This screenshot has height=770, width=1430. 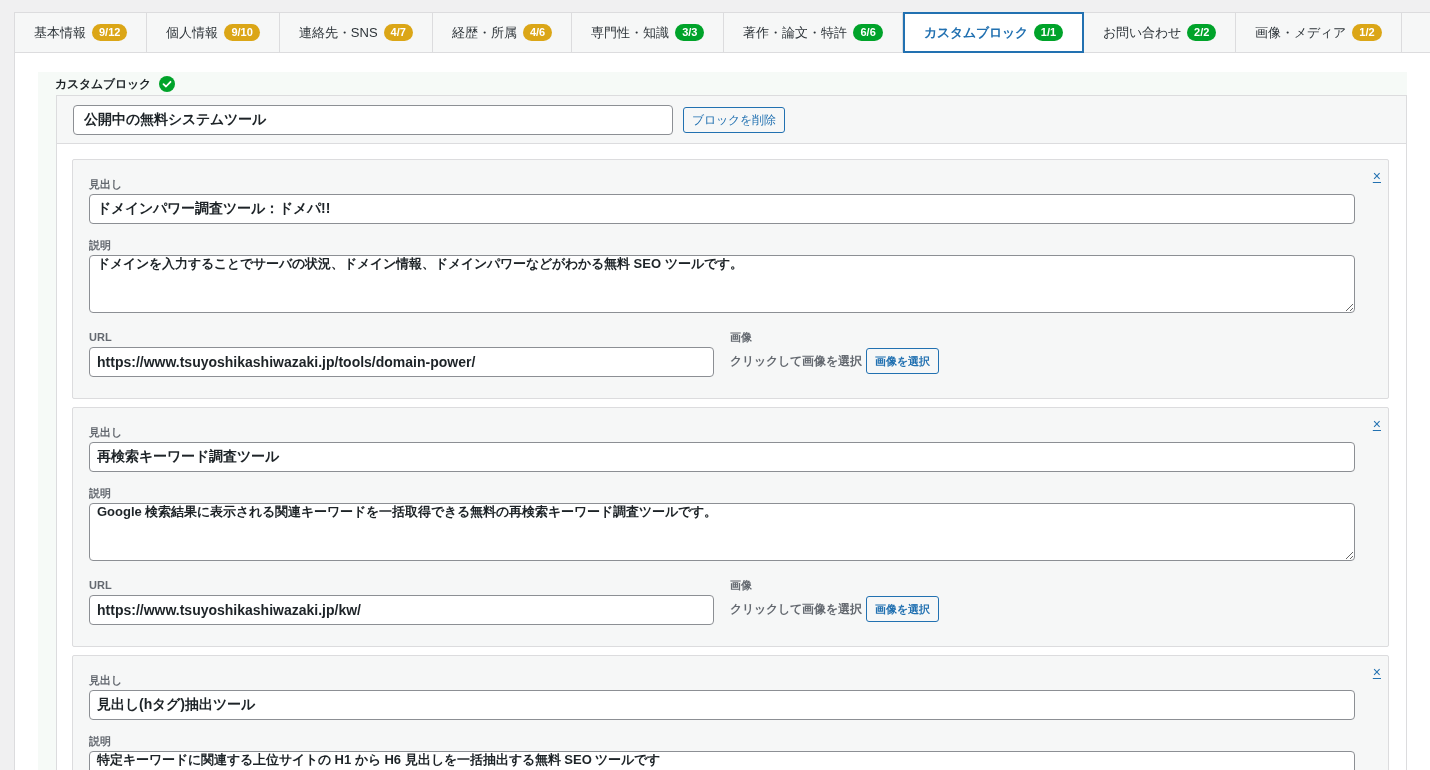 What do you see at coordinates (722, 284) in the screenshot?
I see `description-field: ドメインを入力することでサーバの状況、ドメイン情報、ドメインパワーなどがわかる無料 SEO ツールです。` at bounding box center [722, 284].